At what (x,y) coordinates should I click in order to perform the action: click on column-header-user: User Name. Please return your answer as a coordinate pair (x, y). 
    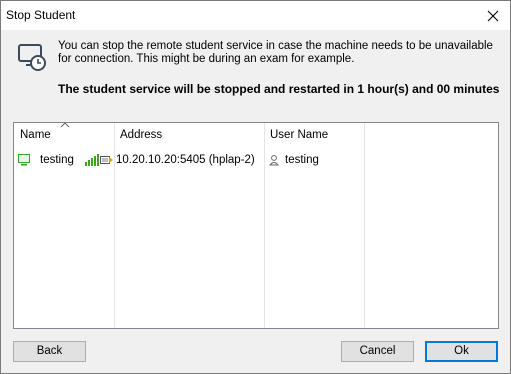
    Looking at the image, I should click on (314, 135).